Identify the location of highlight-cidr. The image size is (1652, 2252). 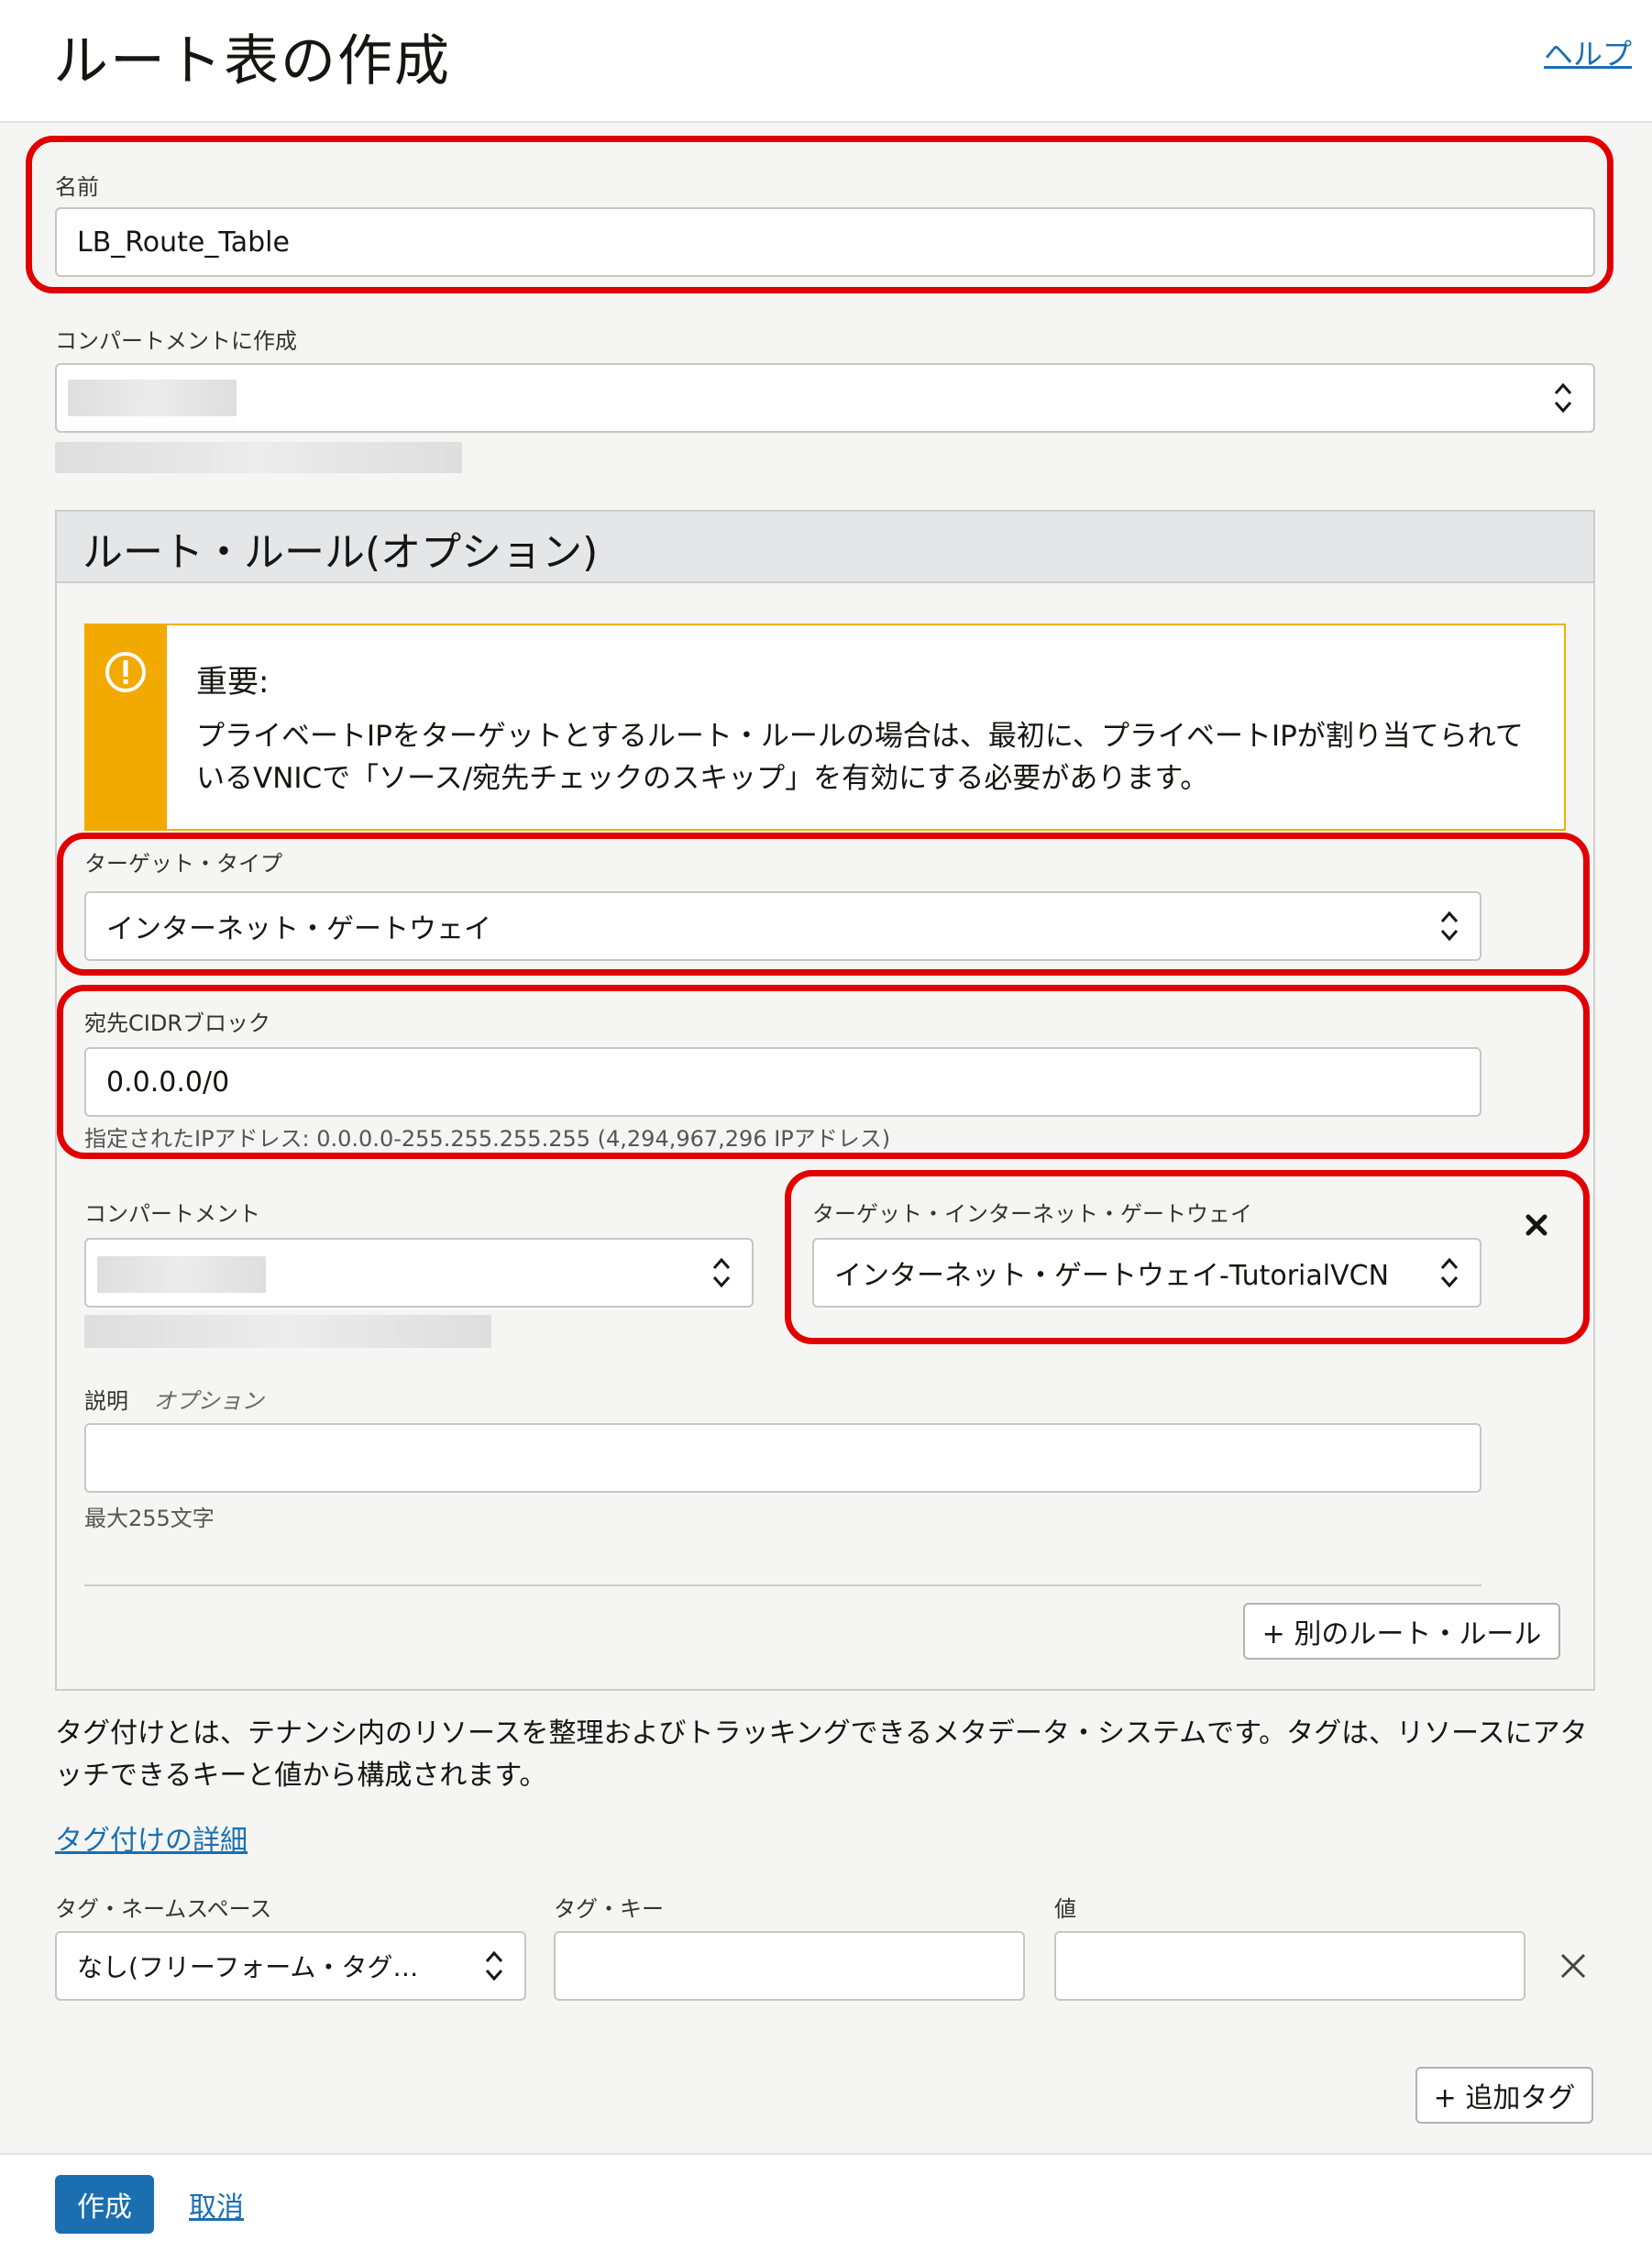
(823, 1072).